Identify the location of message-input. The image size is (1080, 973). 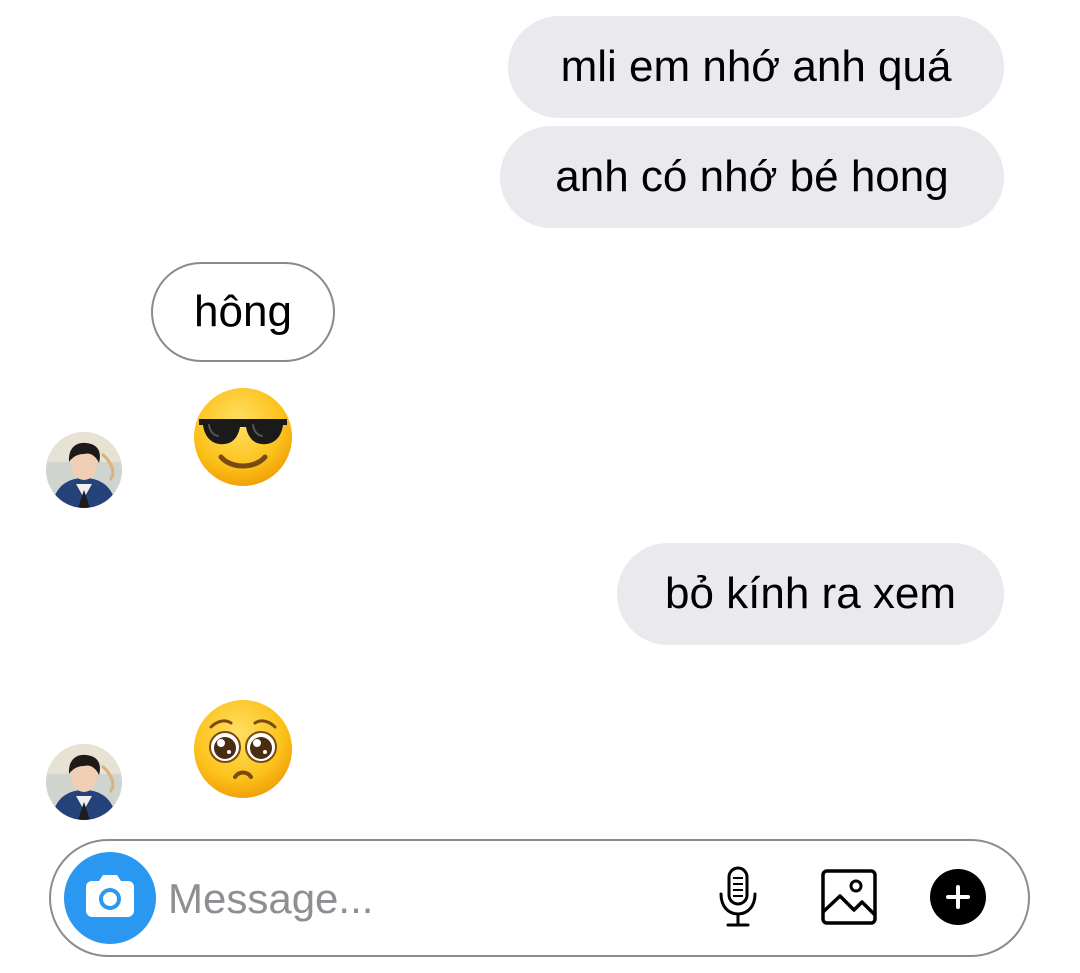
(428, 899).